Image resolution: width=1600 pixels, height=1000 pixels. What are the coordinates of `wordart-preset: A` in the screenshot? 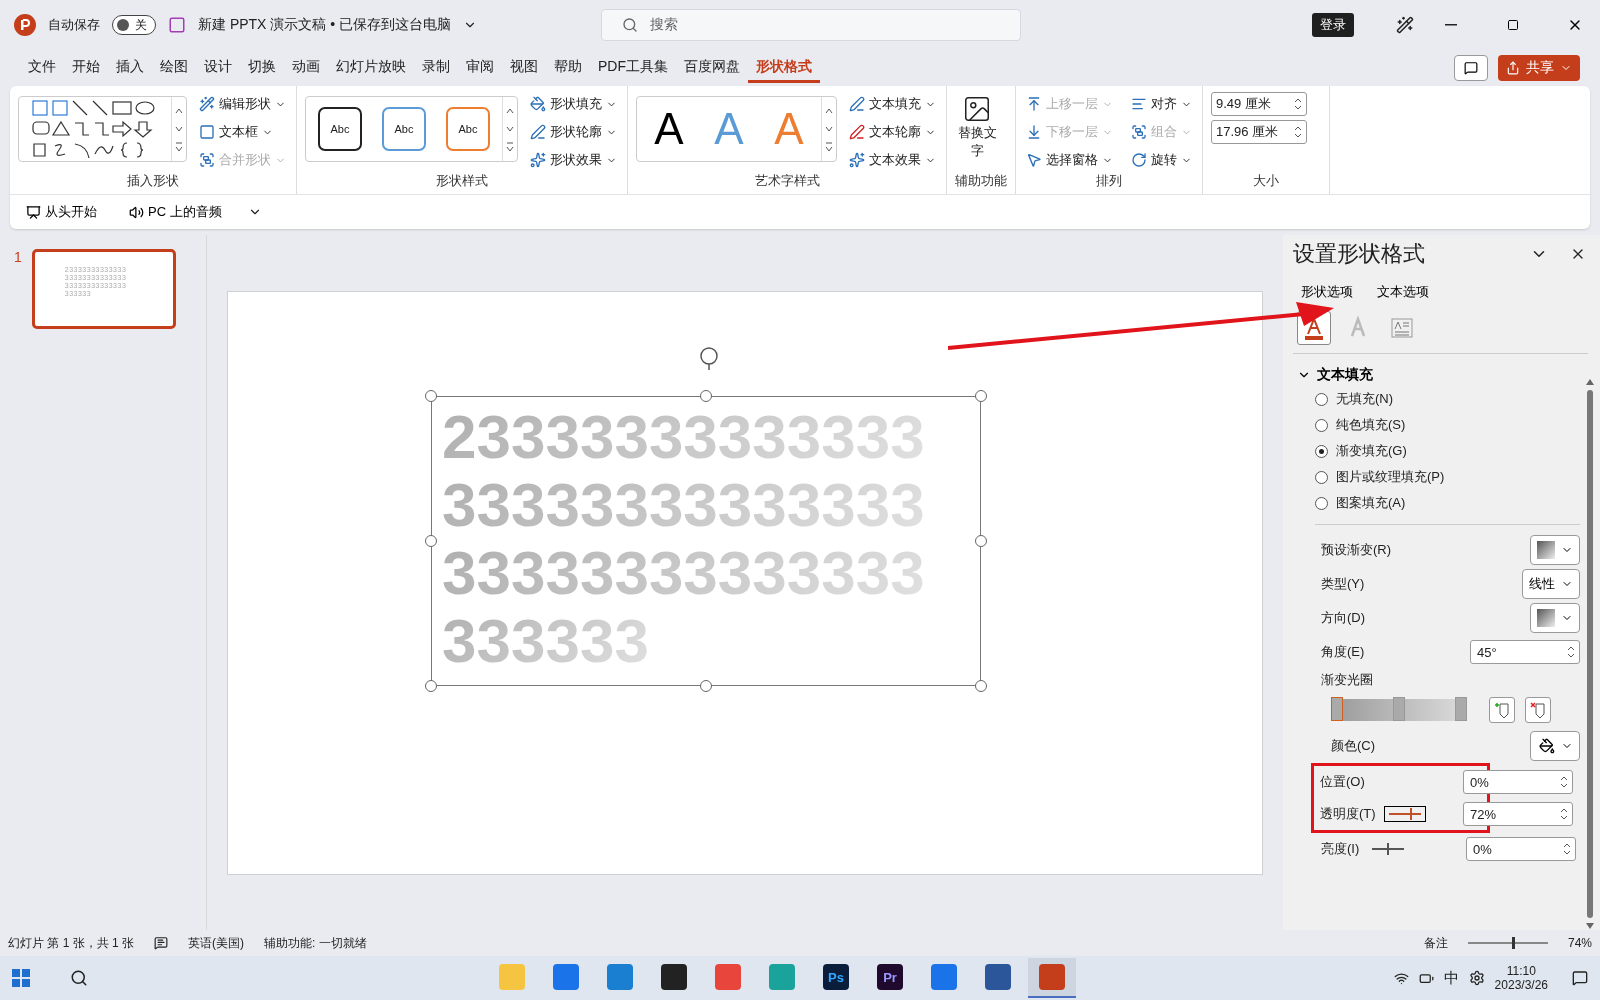 It's located at (669, 129).